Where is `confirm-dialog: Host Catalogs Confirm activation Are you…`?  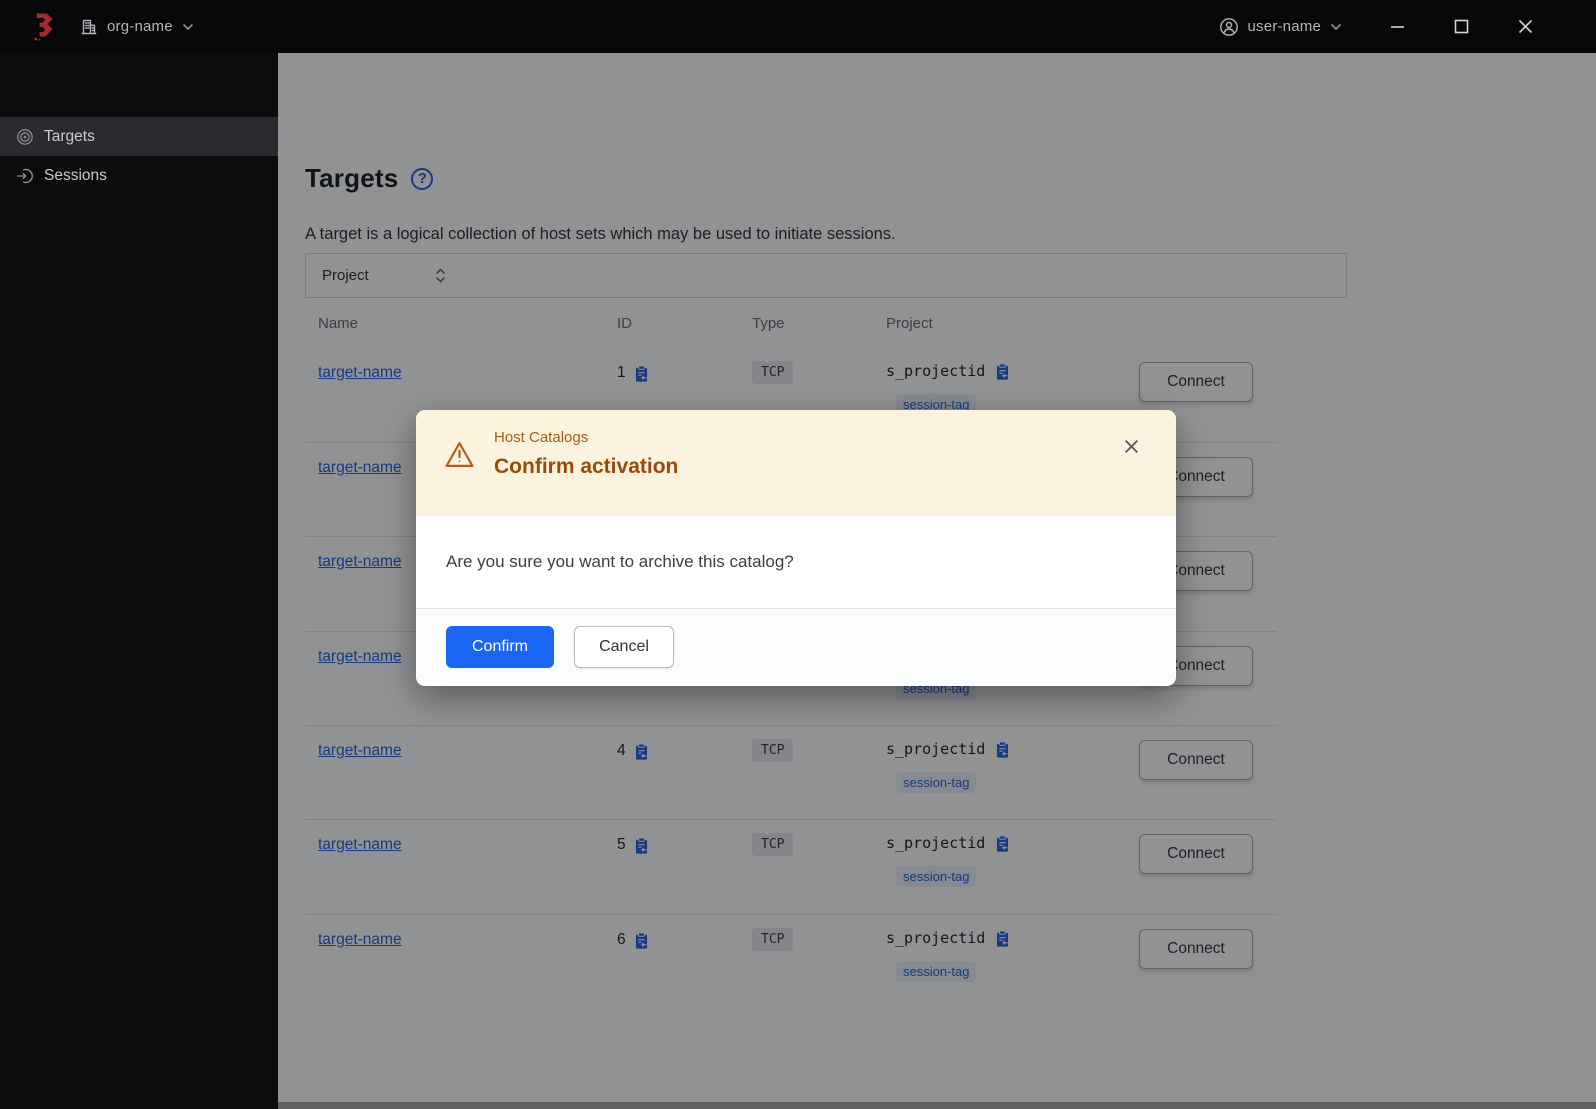
confirm-dialog: Host Catalogs Confirm activation Are you… is located at coordinates (796, 548).